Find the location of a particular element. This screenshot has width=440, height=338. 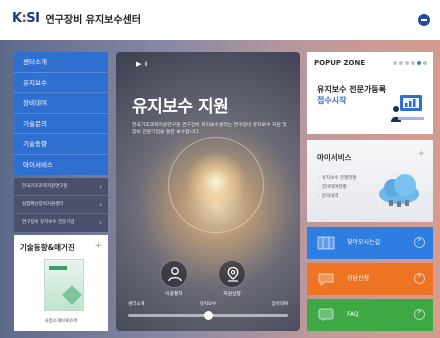

slider-label: 유지보수 is located at coordinates (208, 304).